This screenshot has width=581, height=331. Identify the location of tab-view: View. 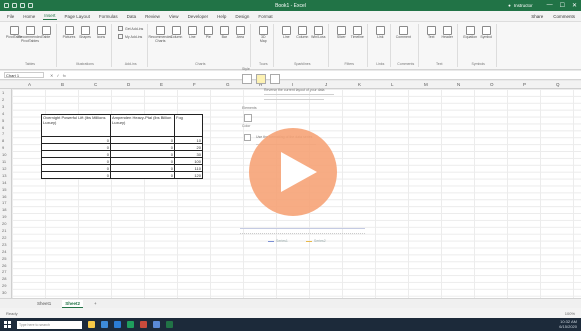
(174, 16).